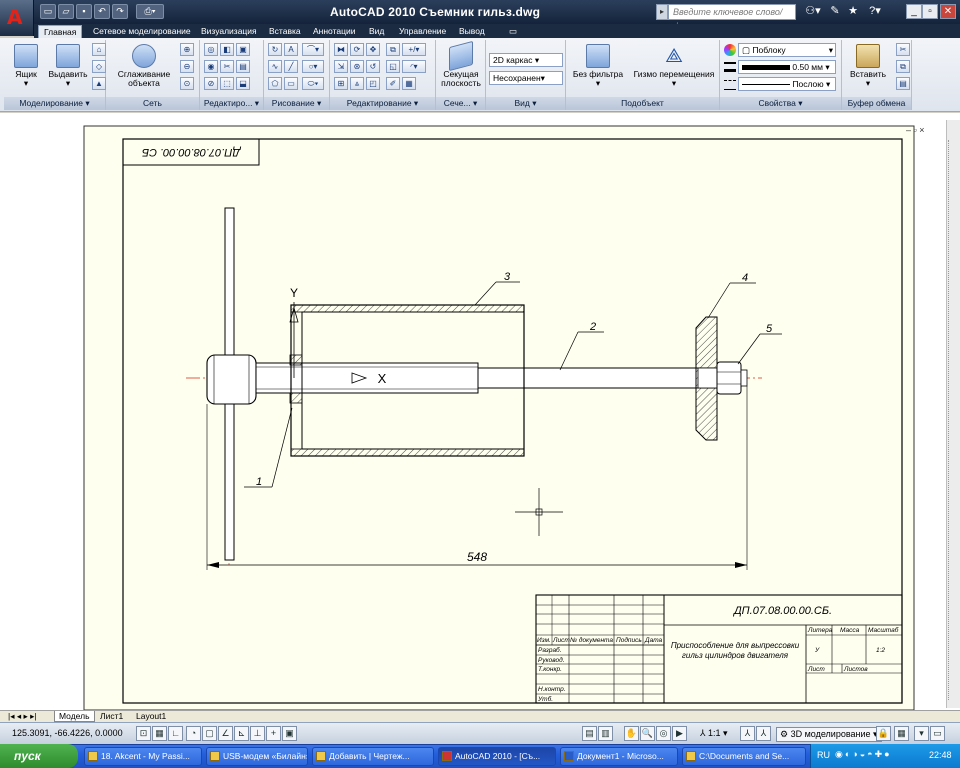 The image size is (960, 768). I want to click on ellipse-icon: ⬭▾, so click(313, 83).